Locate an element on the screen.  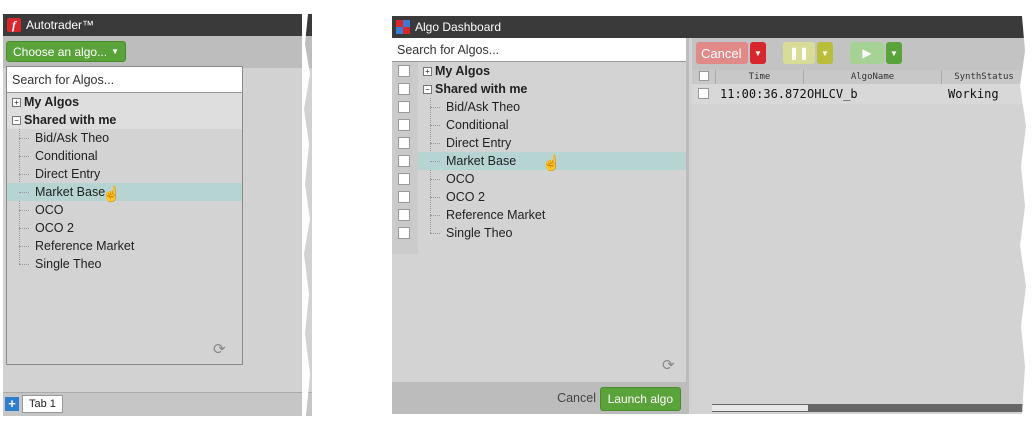
group-label: Shared with me is located at coordinates (70, 120).